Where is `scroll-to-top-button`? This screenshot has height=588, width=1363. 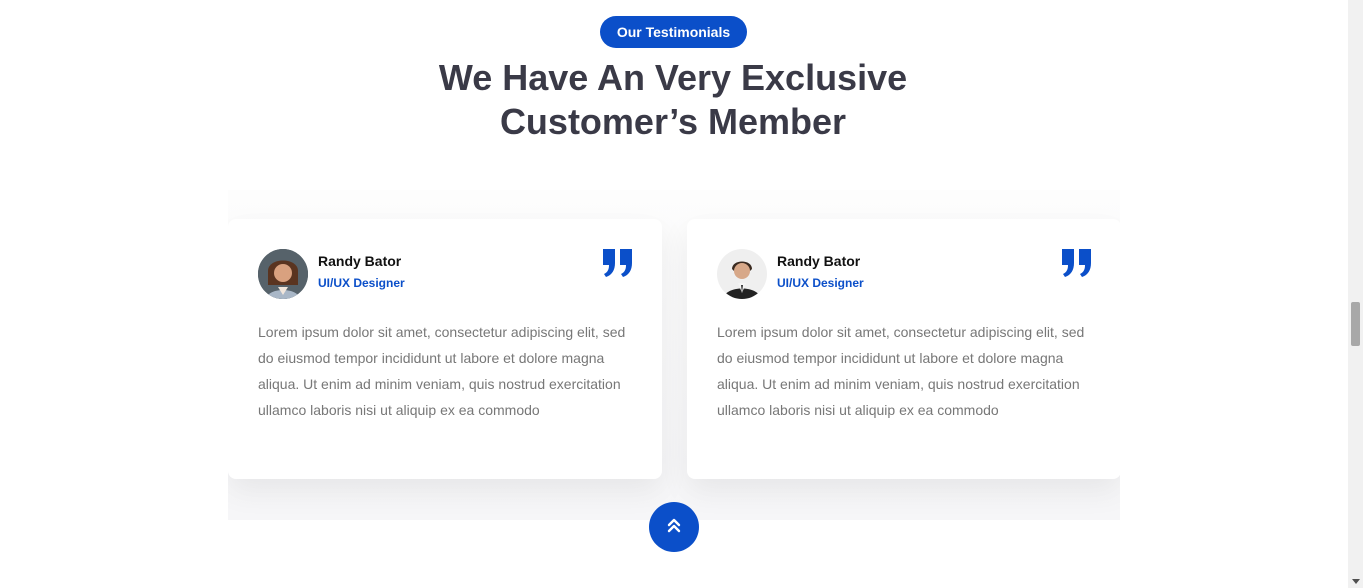
scroll-to-top-button is located at coordinates (674, 527).